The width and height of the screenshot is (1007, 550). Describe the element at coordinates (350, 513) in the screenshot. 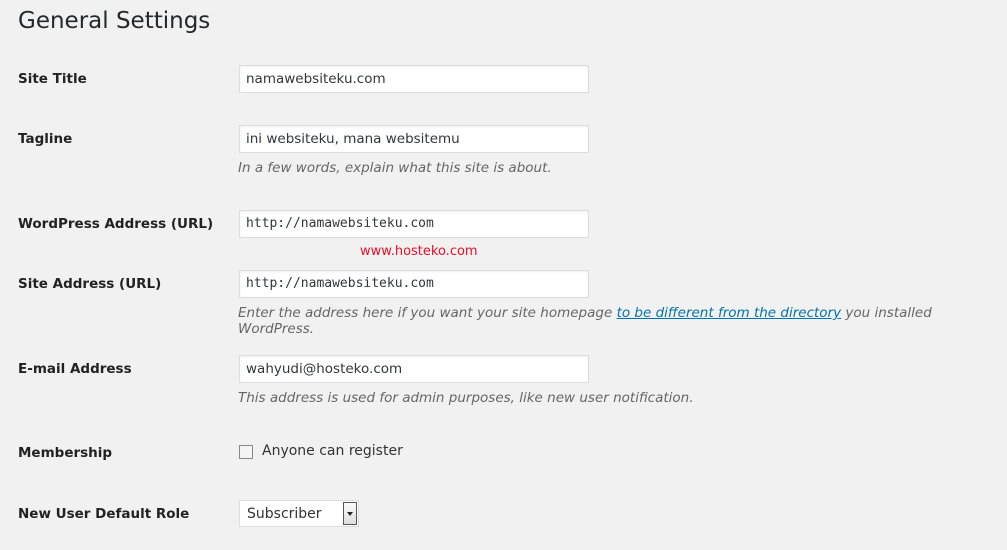

I see `chevron-down-icon` at that location.